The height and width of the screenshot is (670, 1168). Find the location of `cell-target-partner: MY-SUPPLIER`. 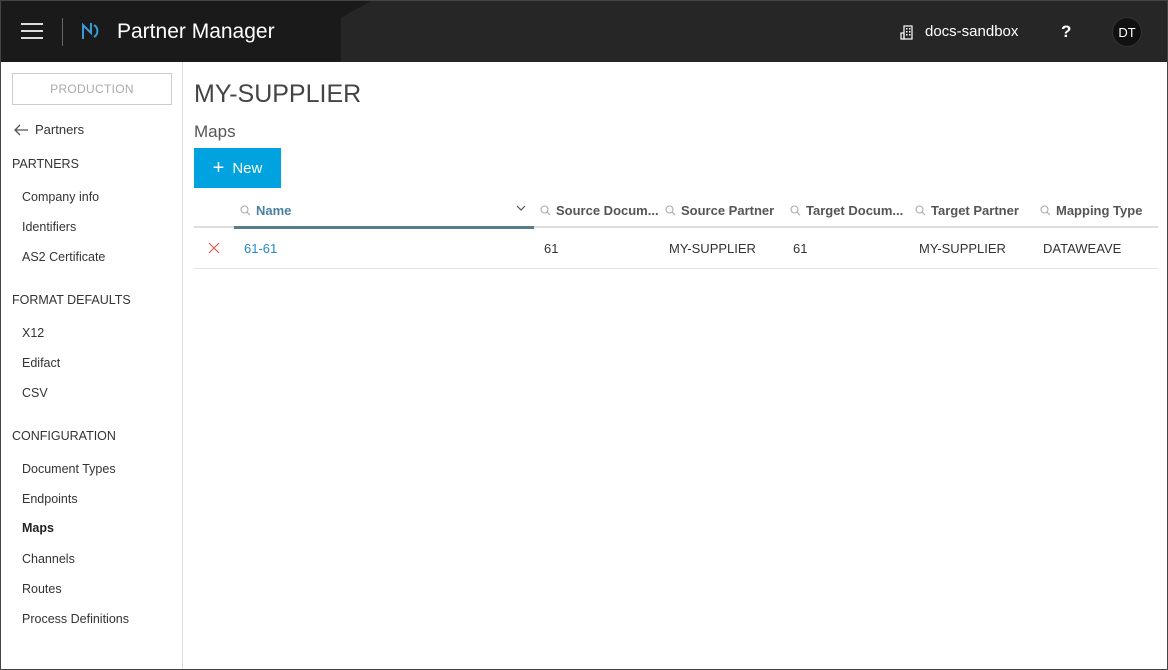

cell-target-partner: MY-SUPPLIER is located at coordinates (962, 248).